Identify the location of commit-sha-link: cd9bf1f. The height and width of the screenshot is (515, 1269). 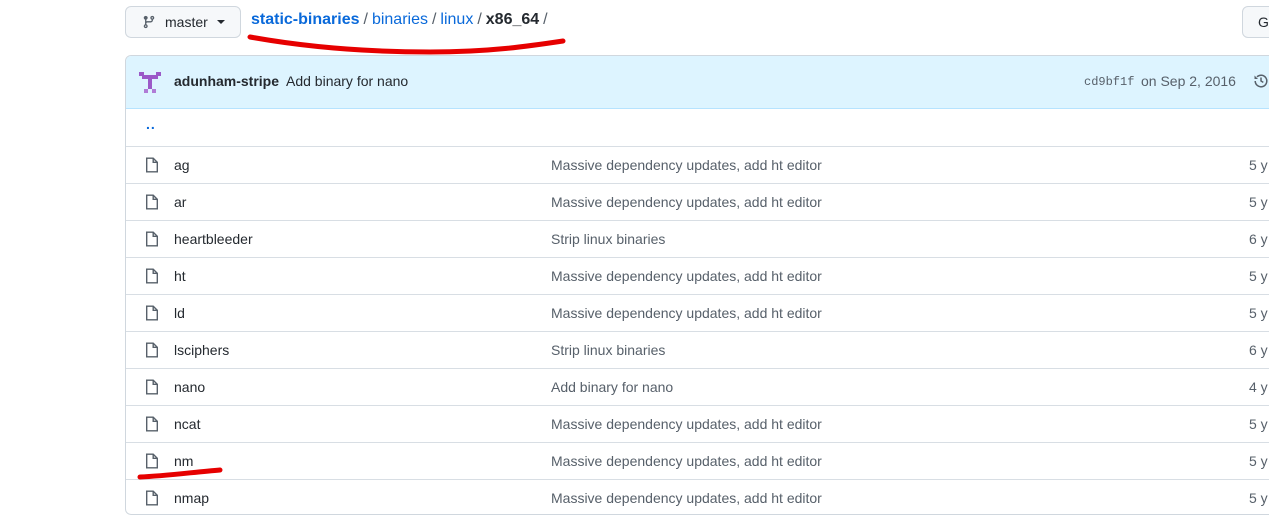
(1109, 82).